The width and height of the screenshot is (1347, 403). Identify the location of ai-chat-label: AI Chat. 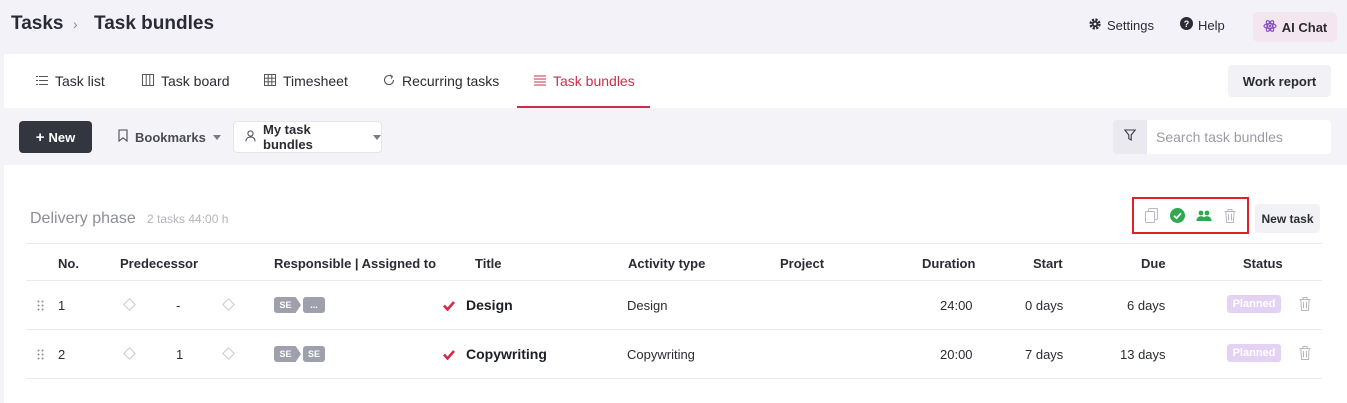
(1304, 27).